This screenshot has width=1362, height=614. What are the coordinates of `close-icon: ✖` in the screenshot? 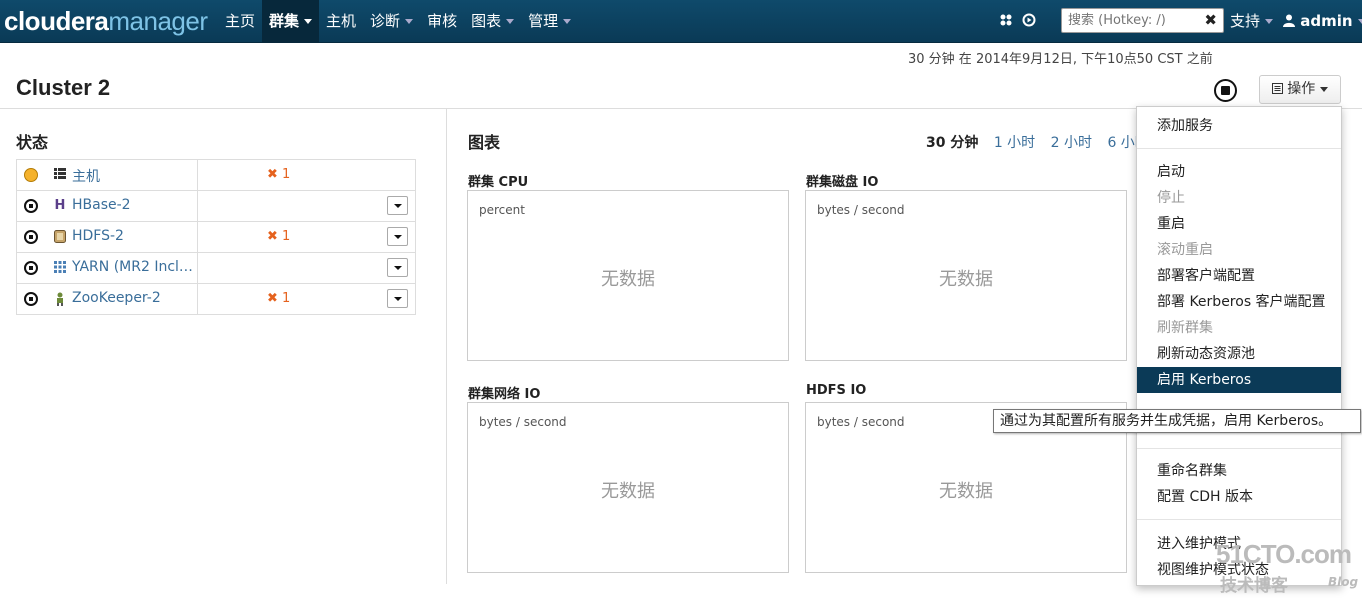 It's located at (1210, 20).